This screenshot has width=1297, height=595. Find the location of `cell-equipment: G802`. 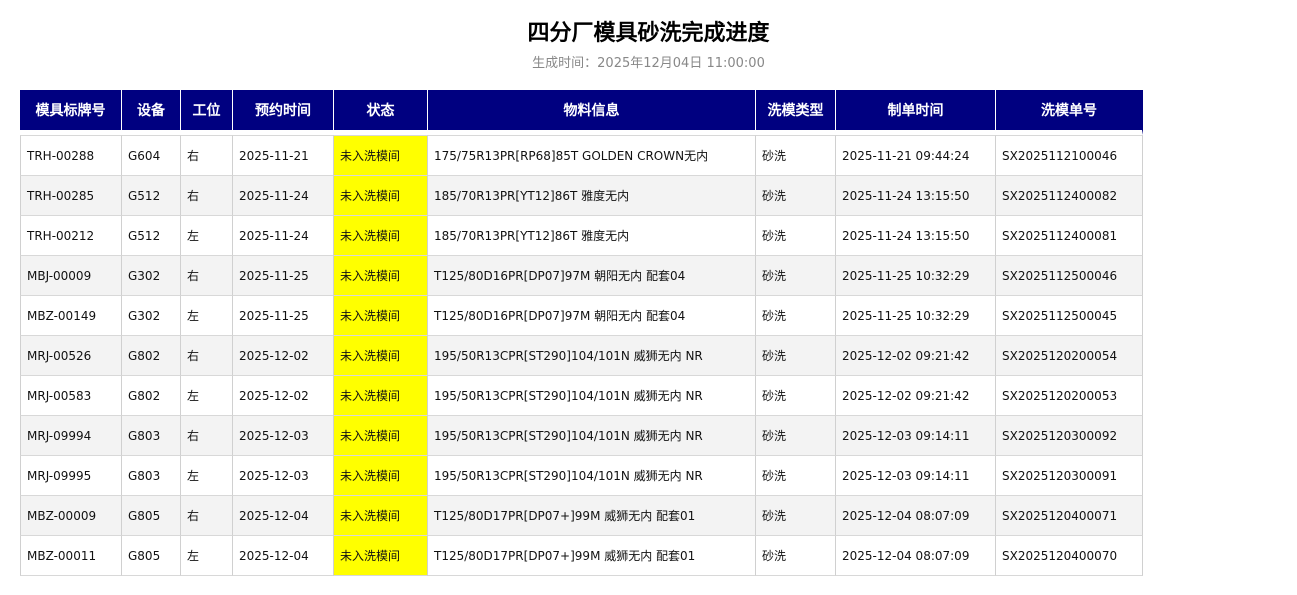

cell-equipment: G802 is located at coordinates (151, 396).